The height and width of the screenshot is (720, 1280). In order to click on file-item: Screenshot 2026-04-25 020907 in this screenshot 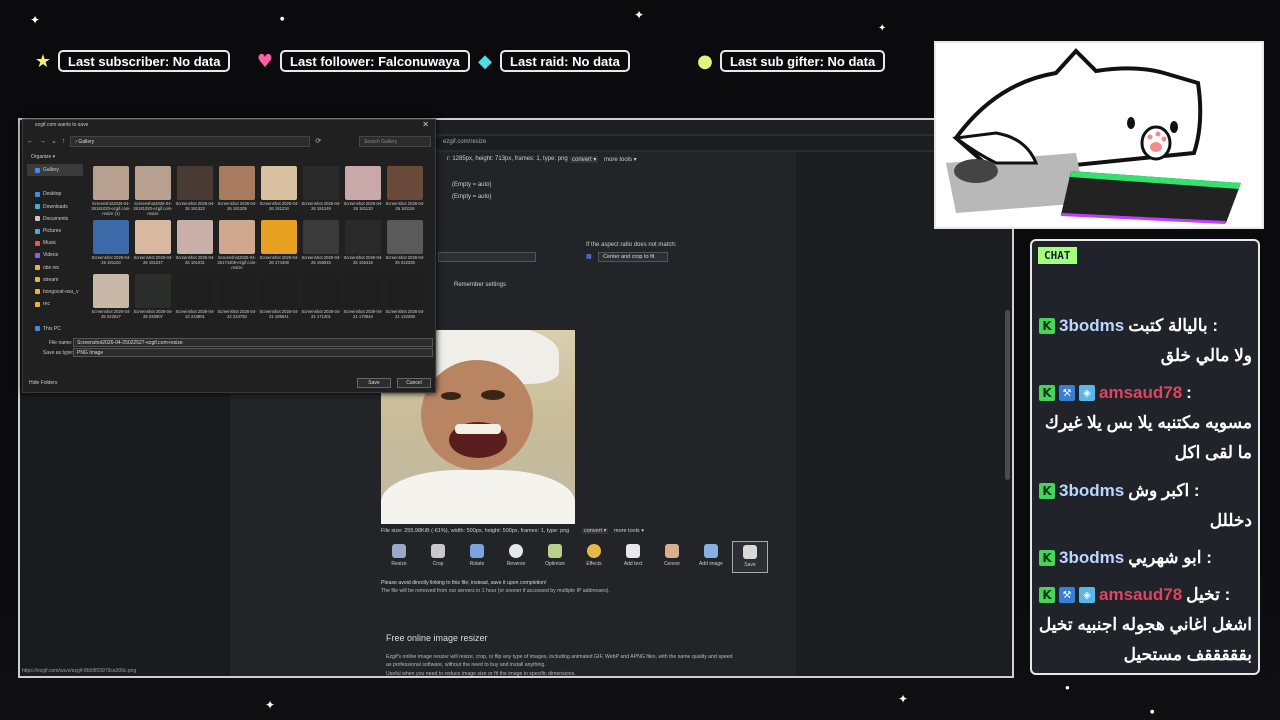, I will do `click(153, 299)`.